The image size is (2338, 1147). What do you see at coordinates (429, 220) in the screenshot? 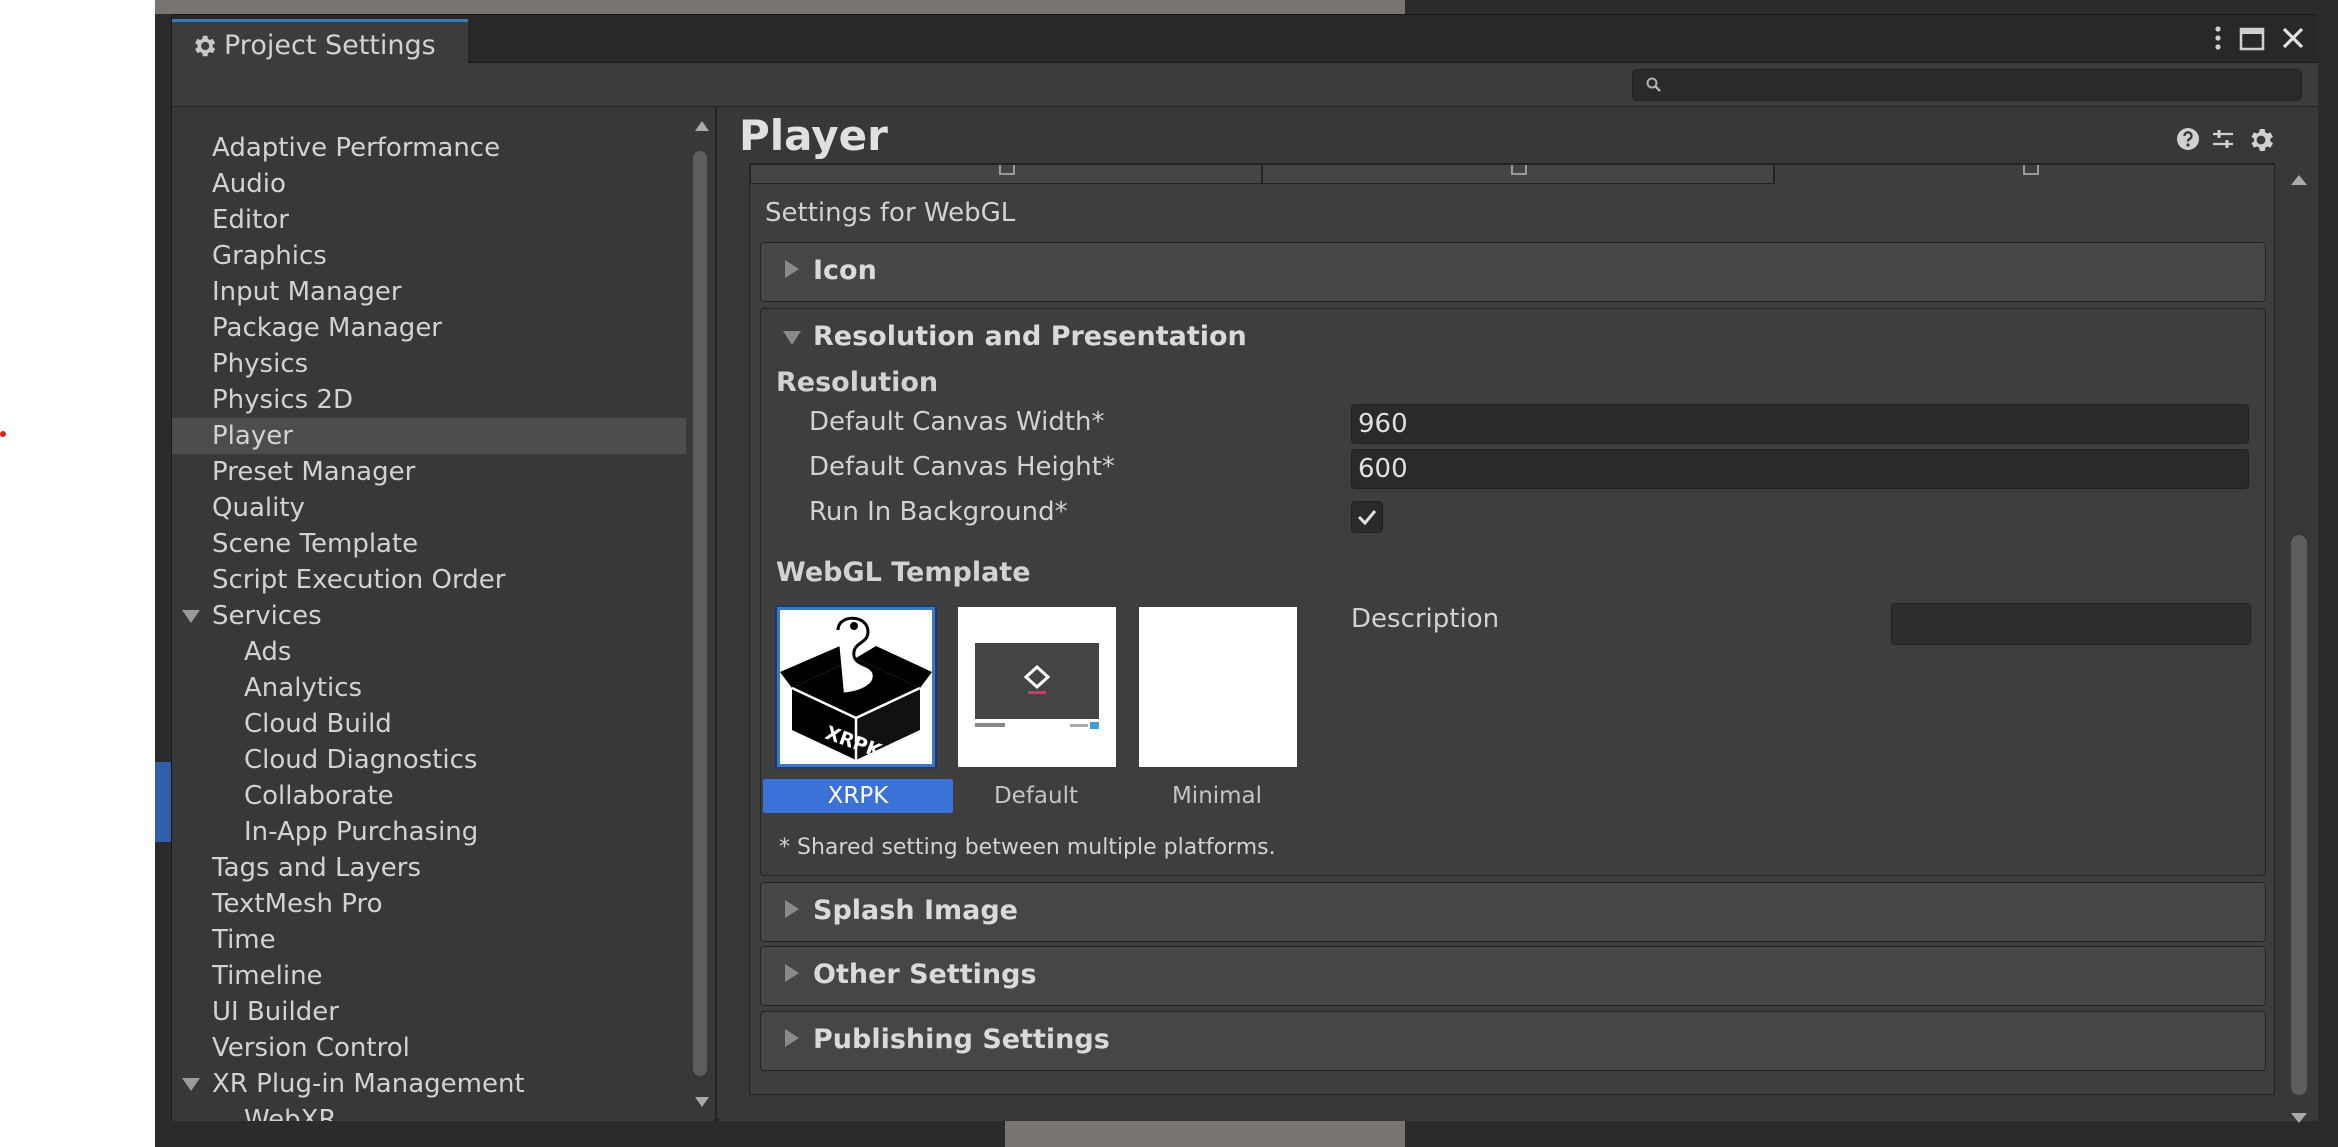
I see `sidebar-item-editor: Editor` at bounding box center [429, 220].